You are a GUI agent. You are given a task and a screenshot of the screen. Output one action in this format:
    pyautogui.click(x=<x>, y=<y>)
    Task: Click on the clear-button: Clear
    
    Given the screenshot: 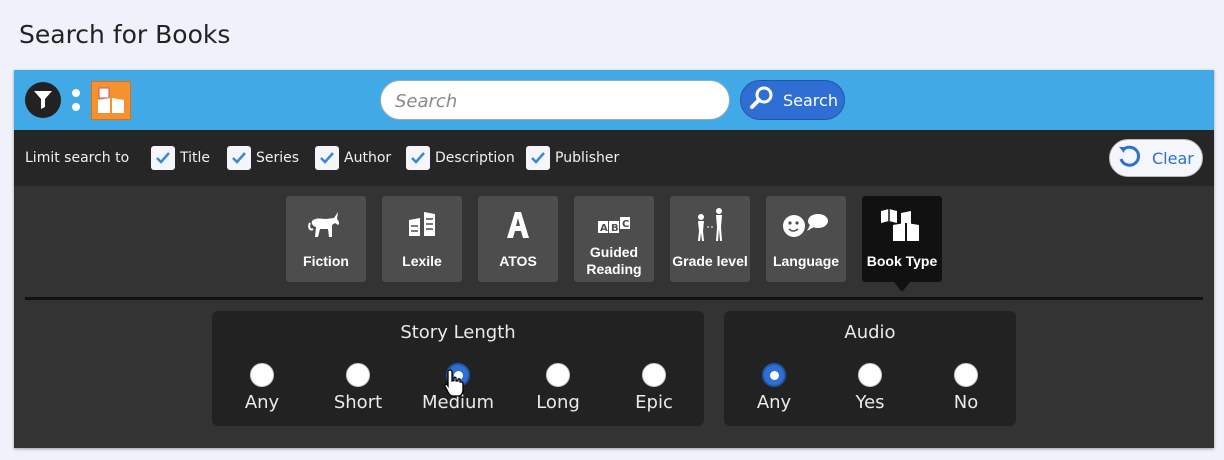 What is the action you would take?
    pyautogui.click(x=1156, y=158)
    